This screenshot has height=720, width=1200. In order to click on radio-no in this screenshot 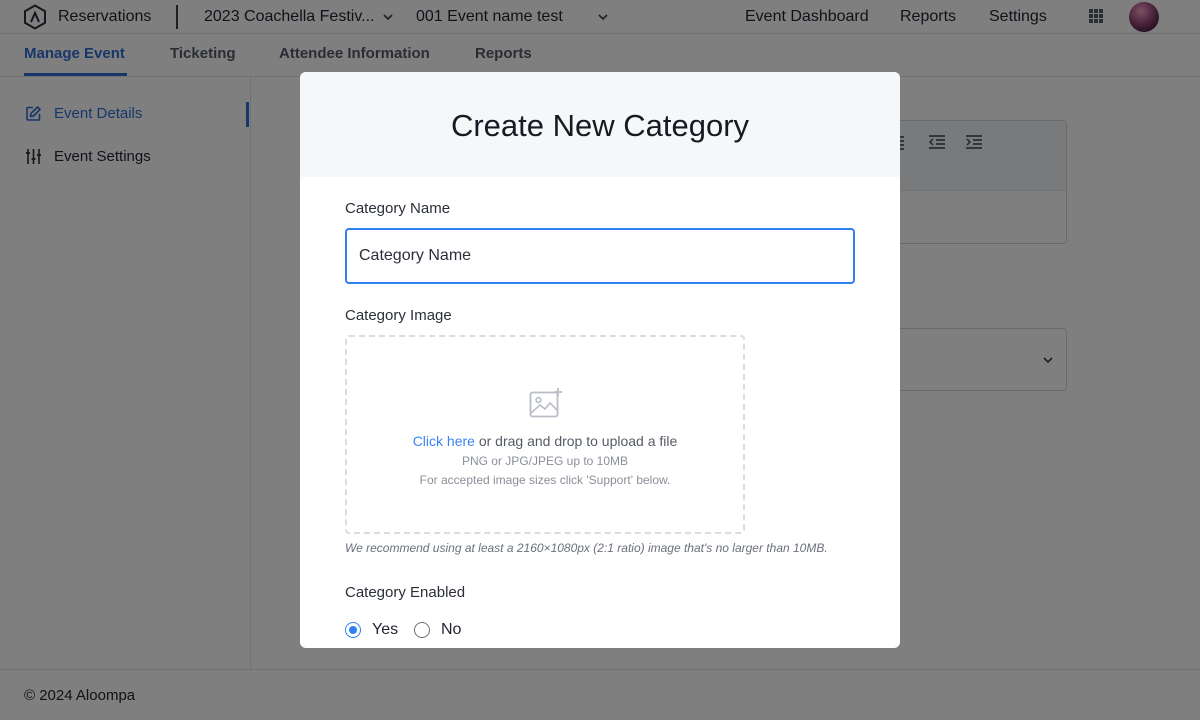, I will do `click(422, 630)`.